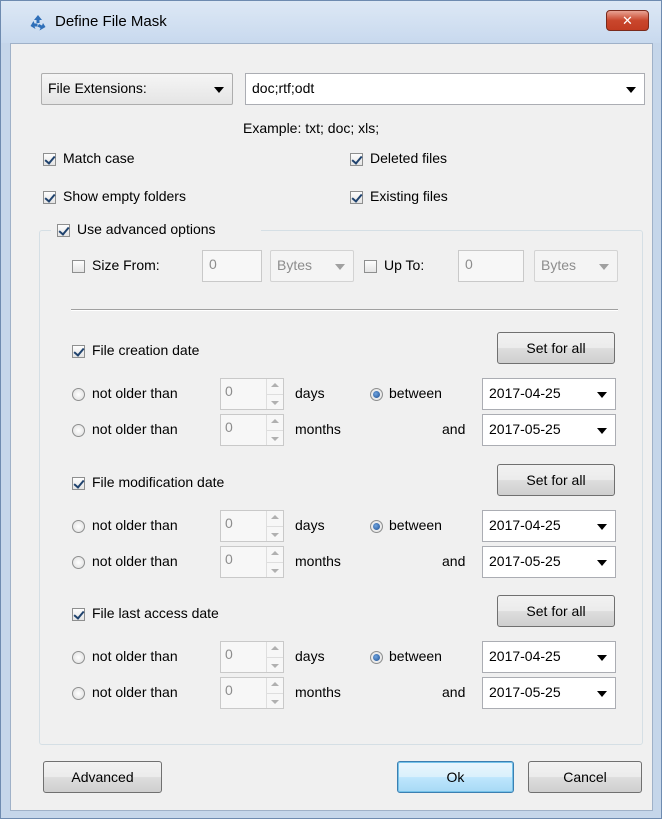 Image resolution: width=662 pixels, height=819 pixels. I want to click on use-advanced-label: Use advanced options, so click(146, 229).